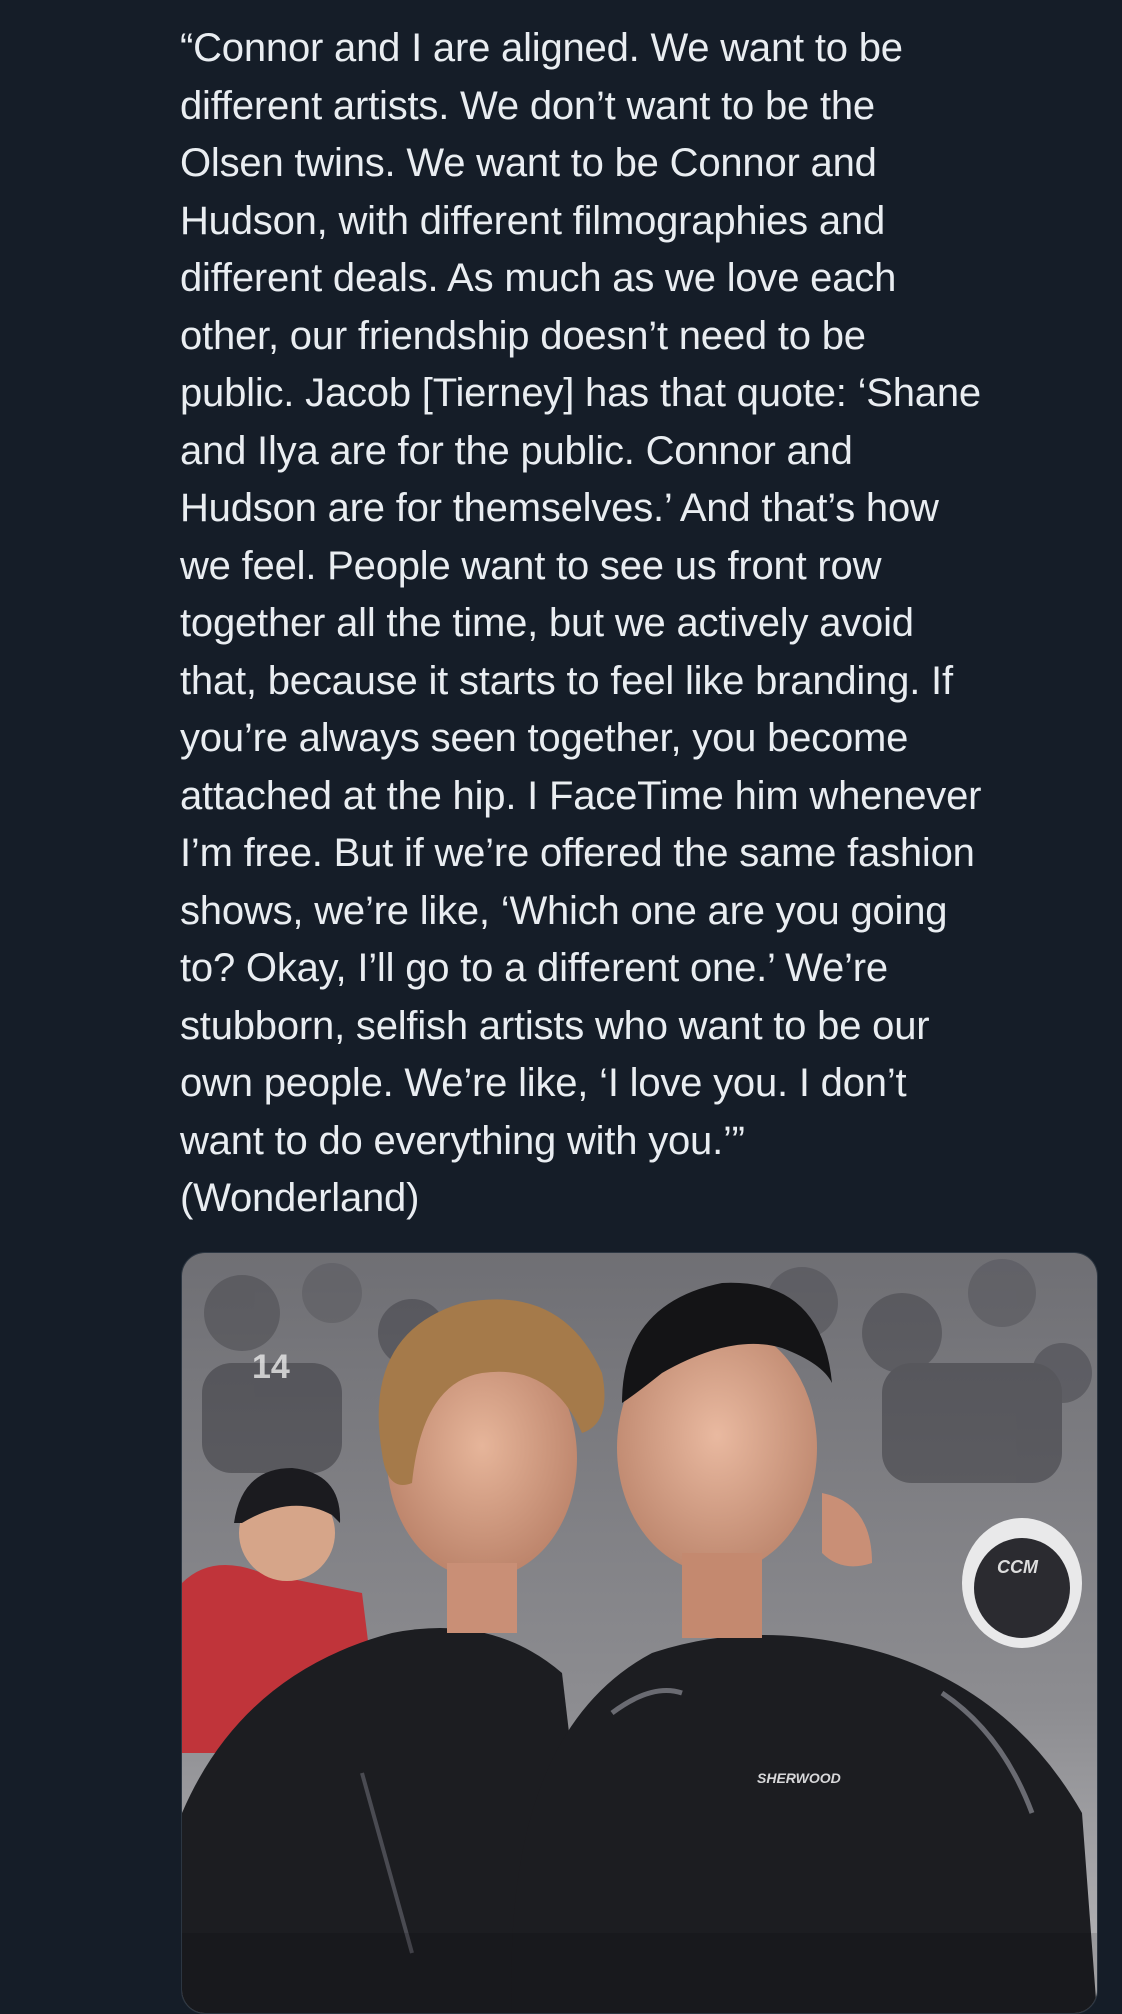  I want to click on helmet-logo: CCM, so click(1018, 1567).